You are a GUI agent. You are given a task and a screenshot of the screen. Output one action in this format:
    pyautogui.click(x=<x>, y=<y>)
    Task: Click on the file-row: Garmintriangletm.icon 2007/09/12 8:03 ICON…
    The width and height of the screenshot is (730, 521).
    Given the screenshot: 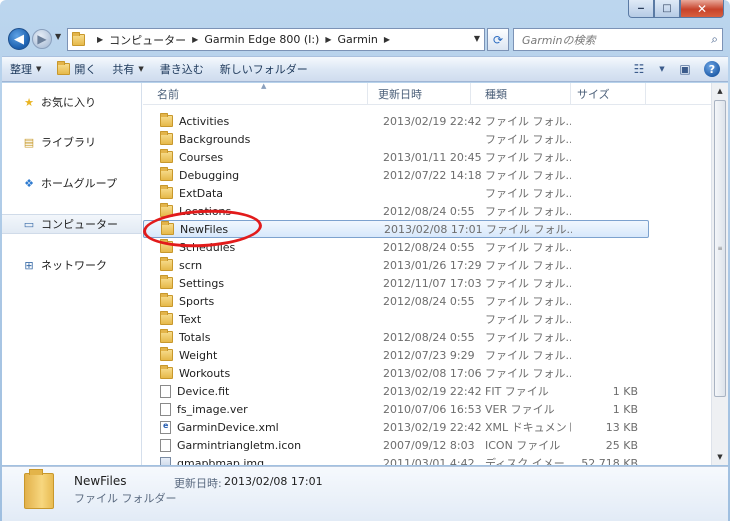 What is the action you would take?
    pyautogui.click(x=427, y=445)
    